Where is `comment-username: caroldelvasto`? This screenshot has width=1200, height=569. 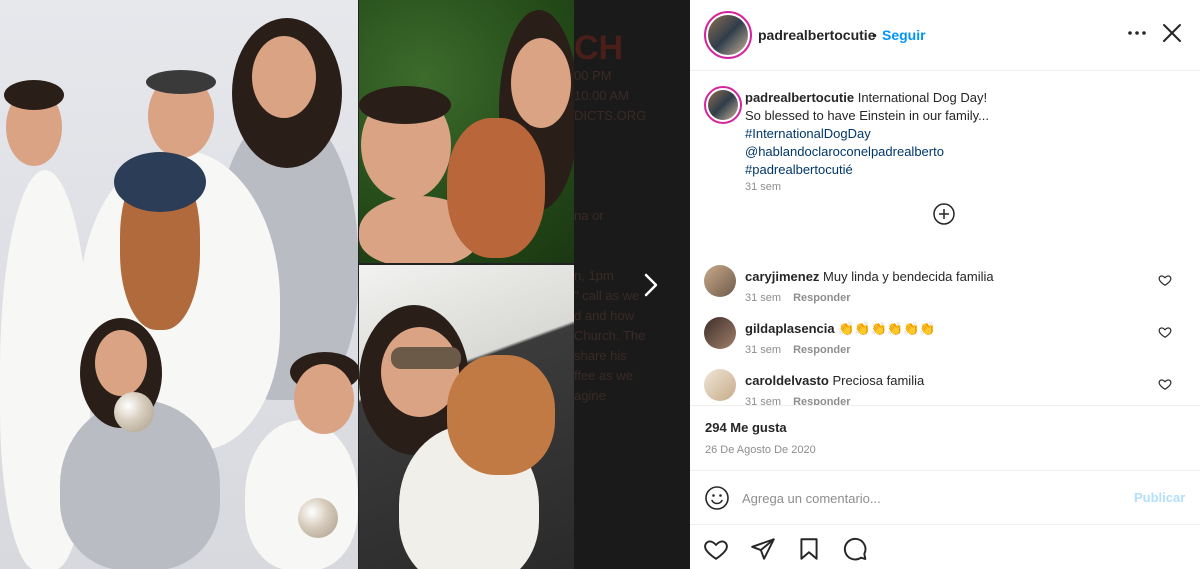 comment-username: caroldelvasto is located at coordinates (787, 380).